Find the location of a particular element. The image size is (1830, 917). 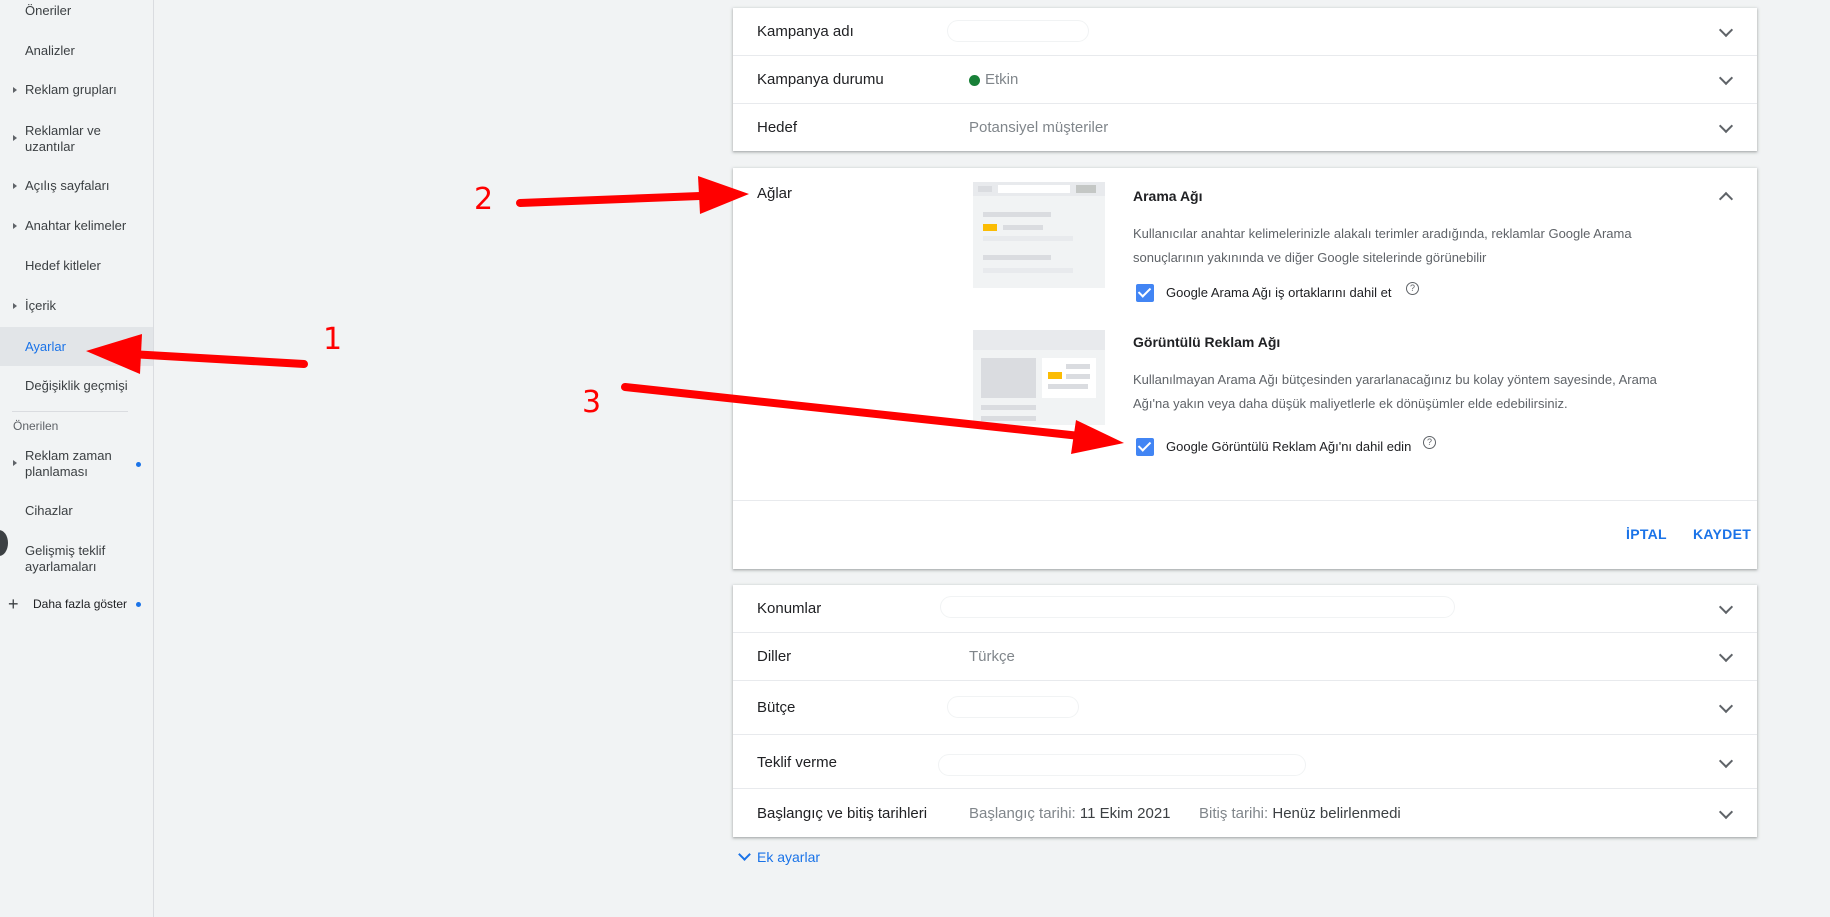

annotation-number-2: 2 is located at coordinates (484, 199).